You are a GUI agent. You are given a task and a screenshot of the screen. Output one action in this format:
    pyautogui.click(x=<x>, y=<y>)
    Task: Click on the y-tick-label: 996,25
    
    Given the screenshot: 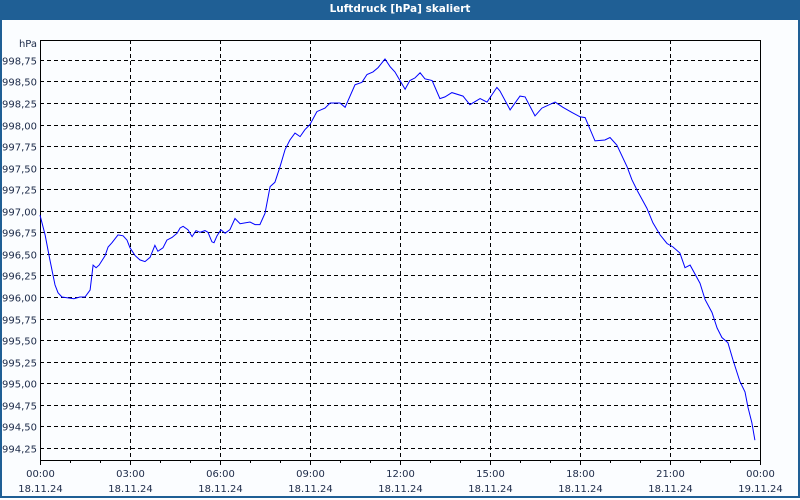 What is the action you would take?
    pyautogui.click(x=19, y=277)
    